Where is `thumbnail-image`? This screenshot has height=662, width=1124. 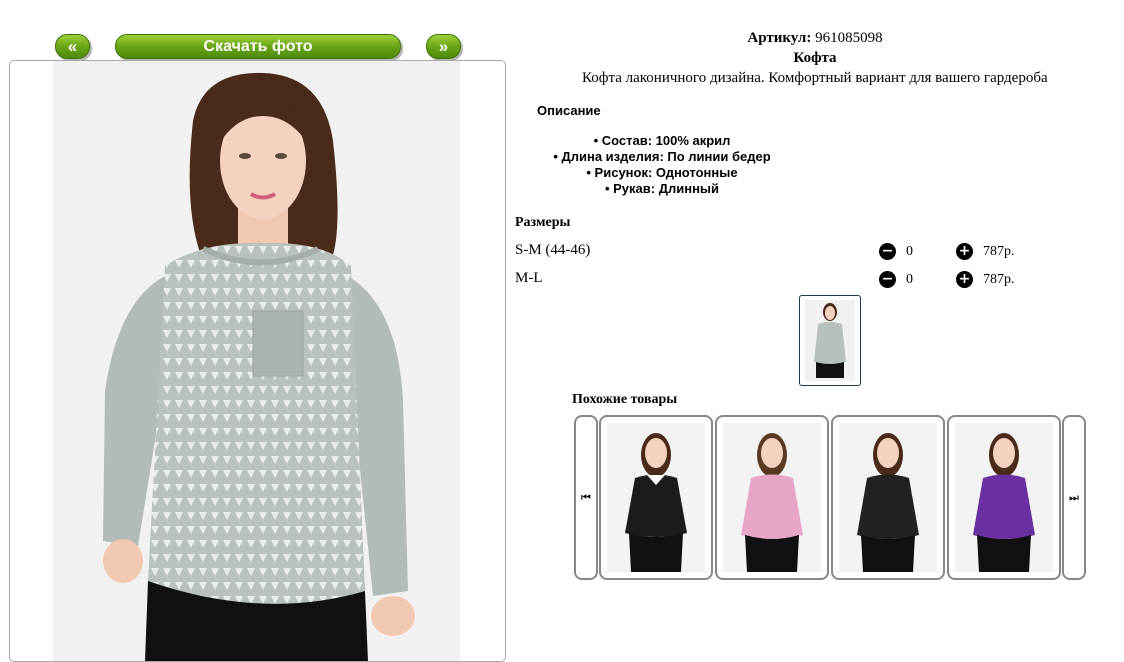
thumbnail-image is located at coordinates (830, 340).